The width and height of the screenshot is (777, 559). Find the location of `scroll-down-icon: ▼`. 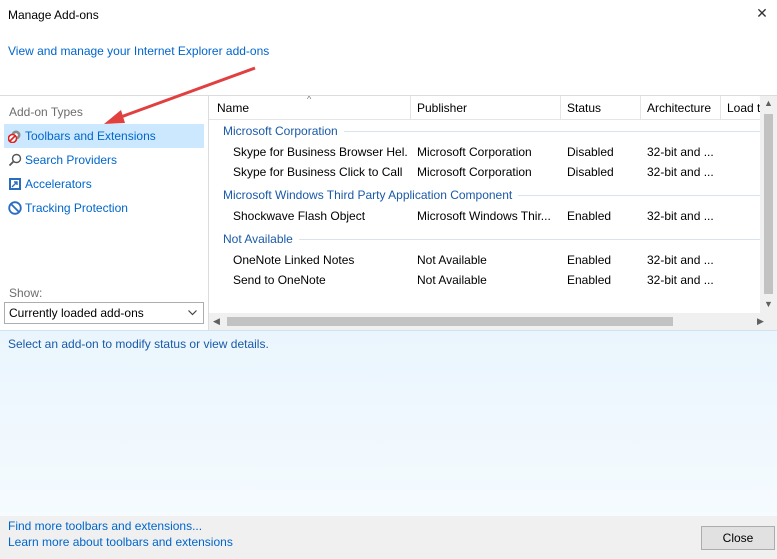

scroll-down-icon: ▼ is located at coordinates (768, 304).